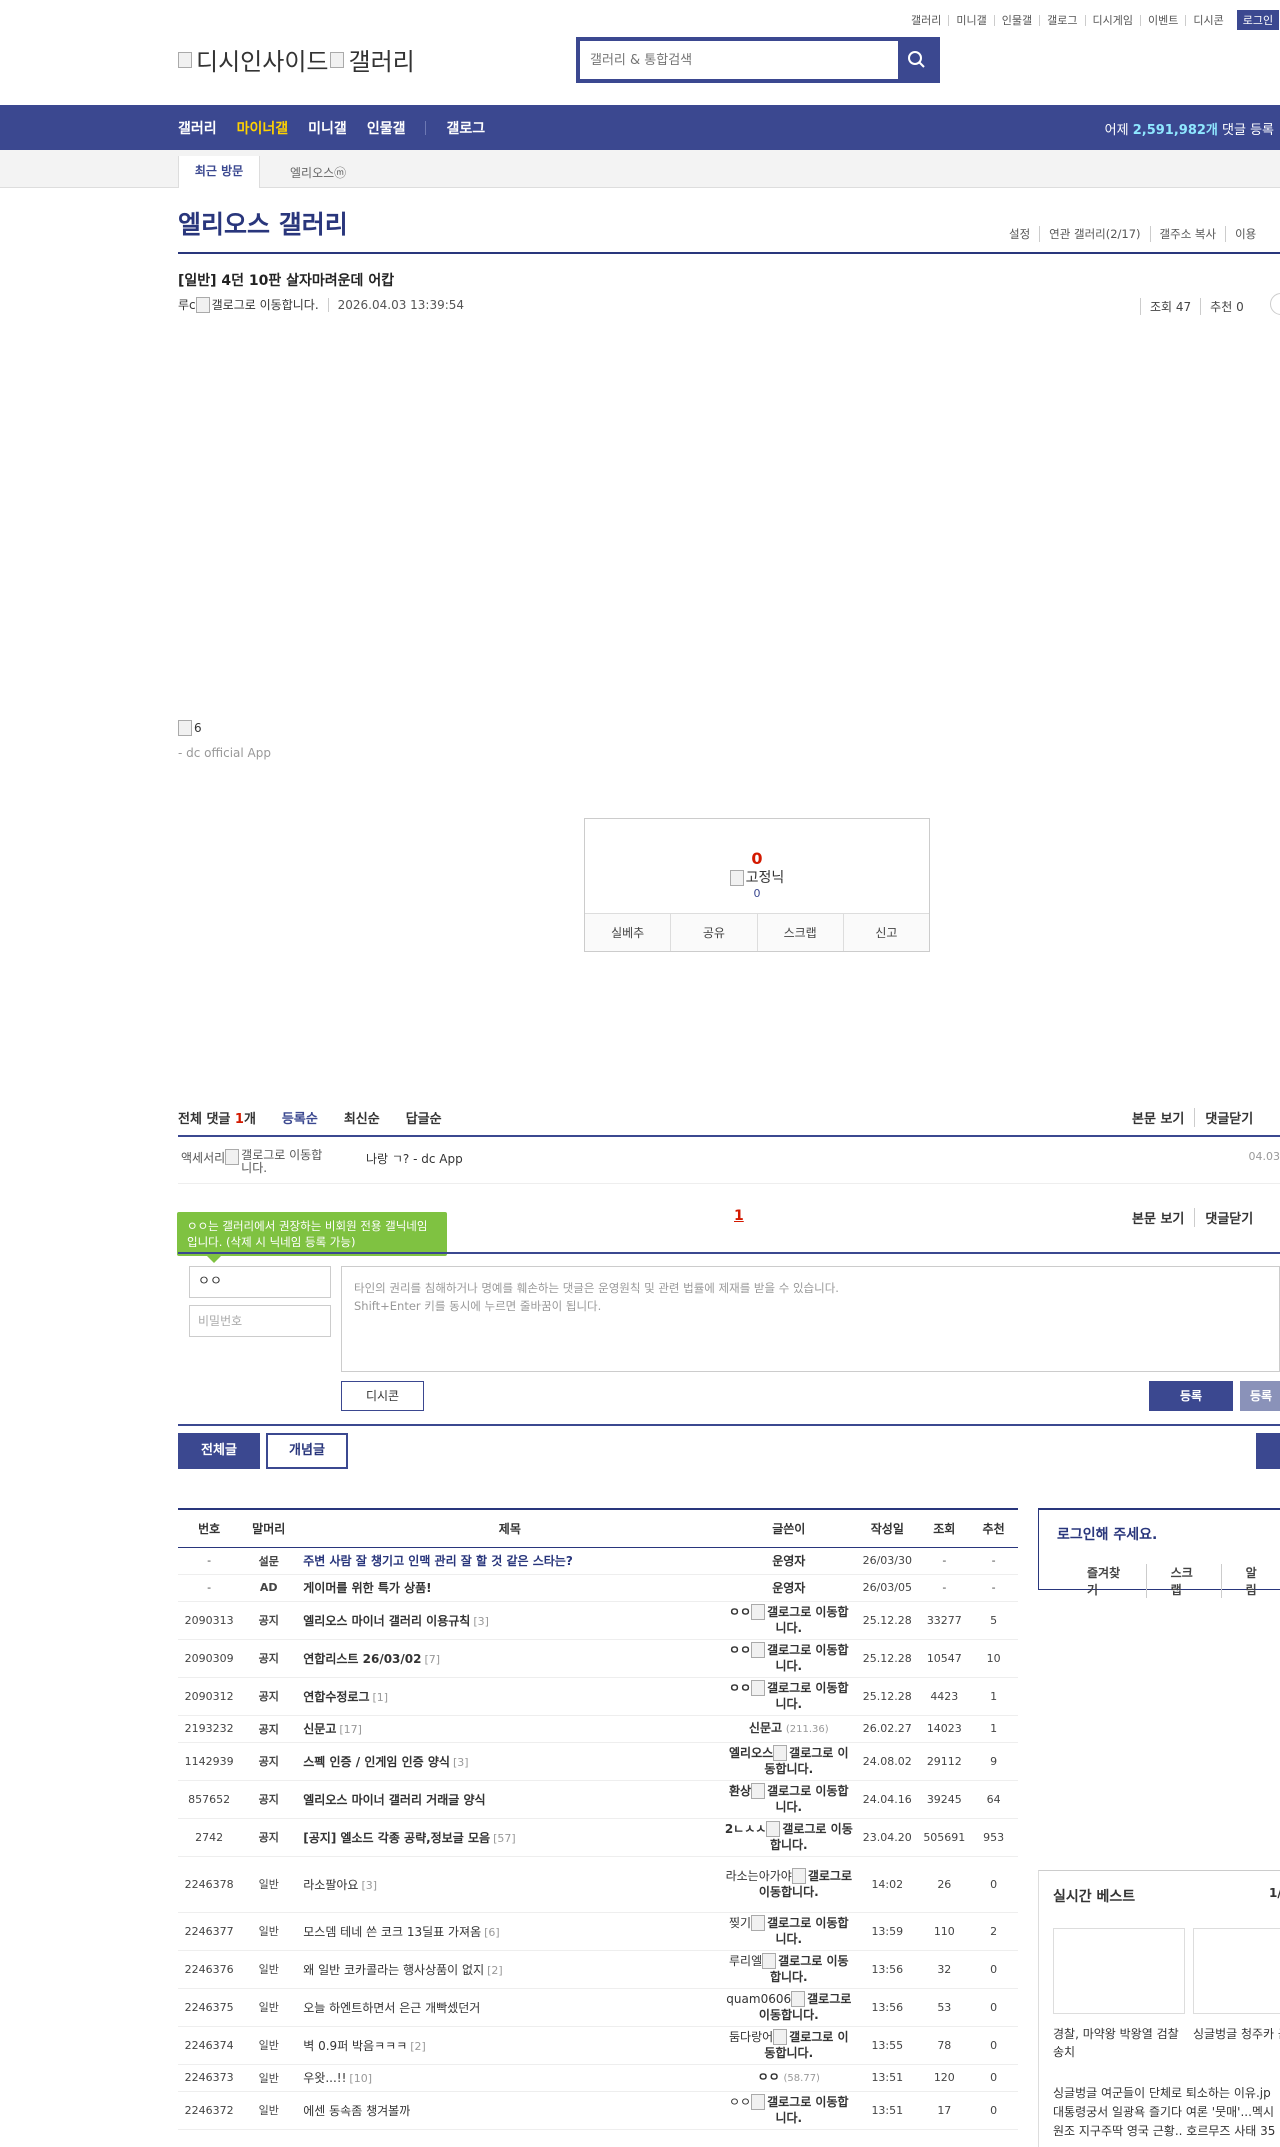 The image size is (1280, 2147). I want to click on reply-count: [10], so click(360, 2078).